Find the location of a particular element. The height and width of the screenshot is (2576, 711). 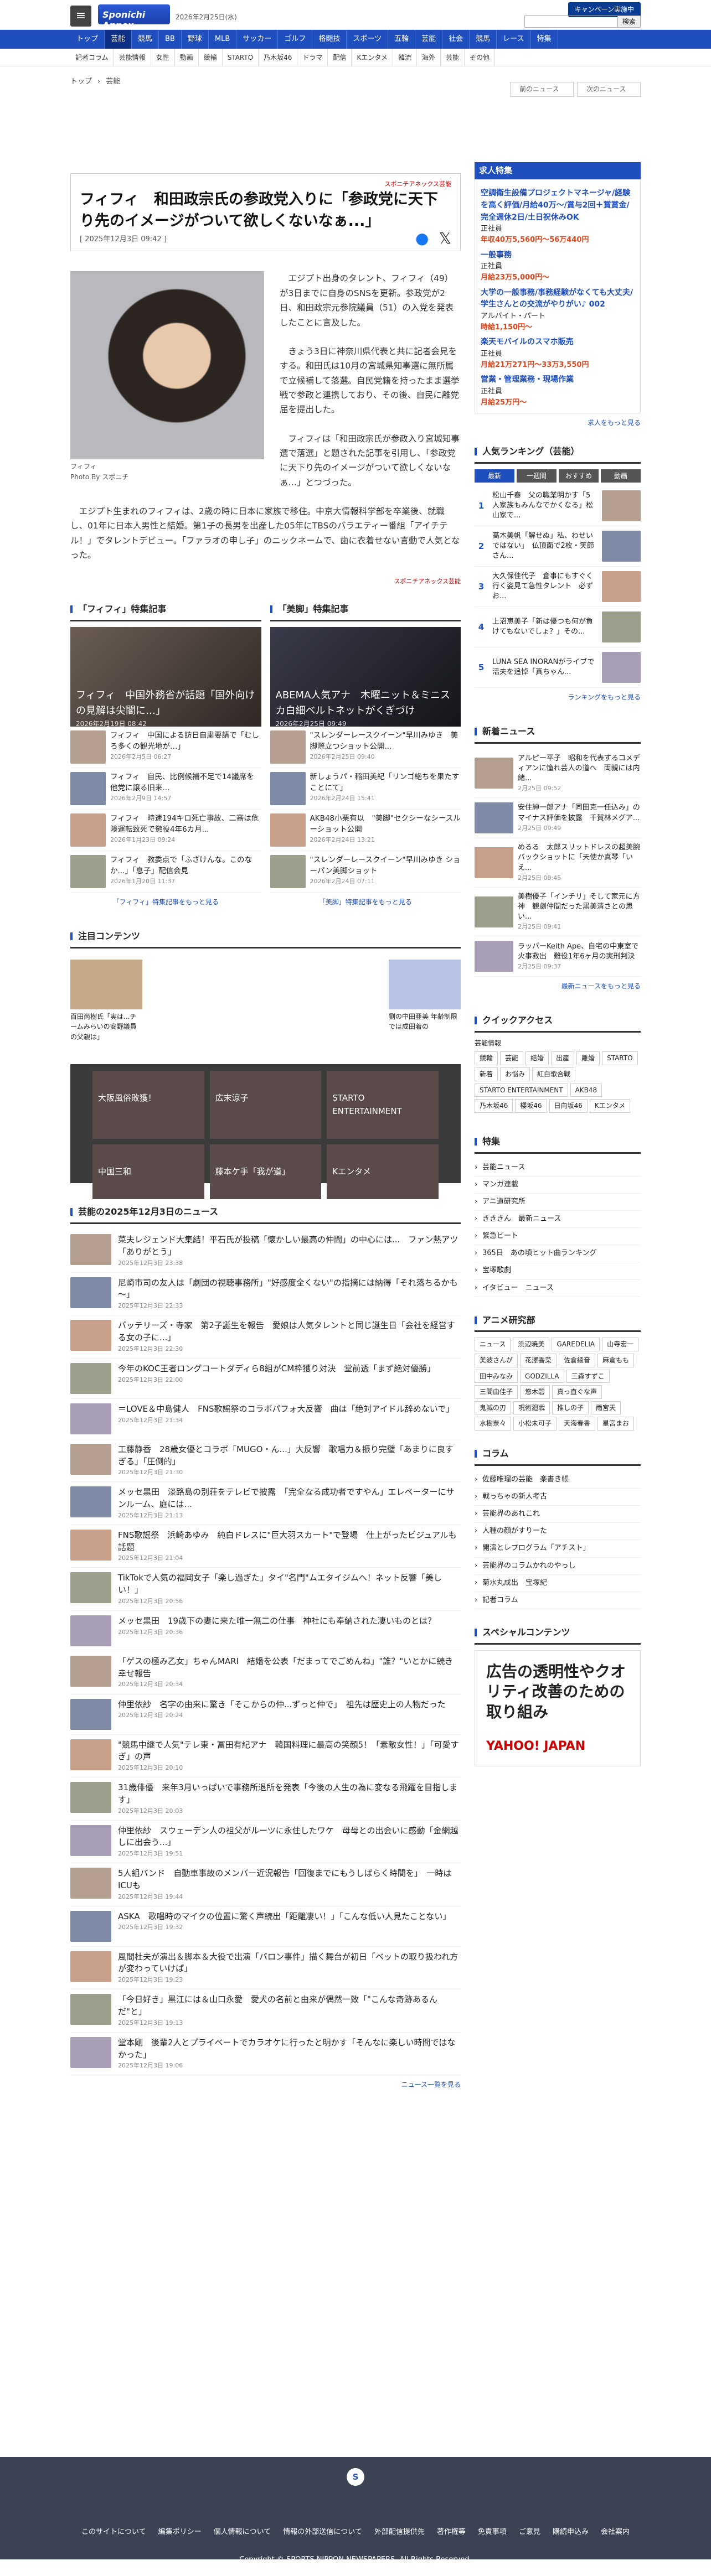

ranking-tab: 動画 is located at coordinates (621, 476).